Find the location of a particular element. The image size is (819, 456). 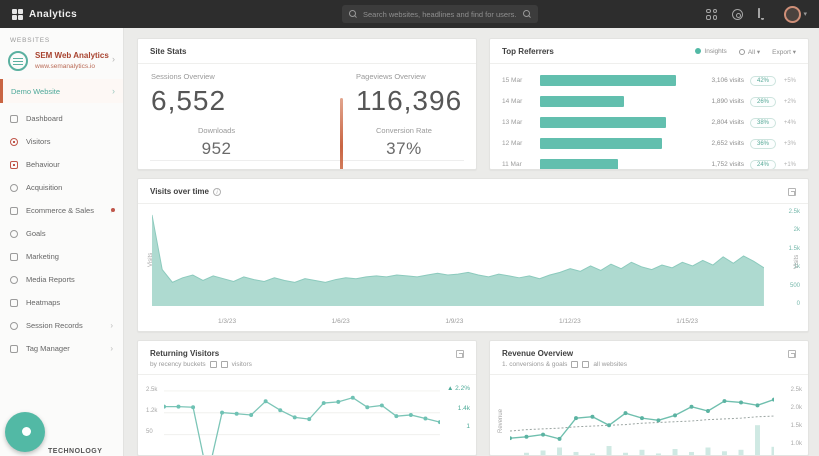

x-tick: 1/15/23 is located at coordinates (687, 321).